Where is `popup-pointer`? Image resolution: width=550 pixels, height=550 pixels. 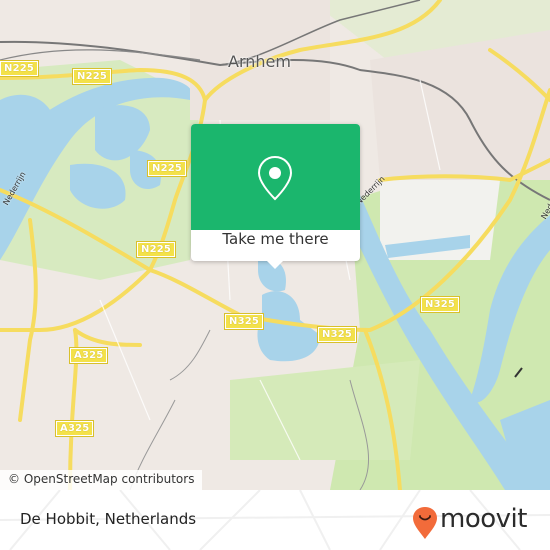 popup-pointer is located at coordinates (275, 265).